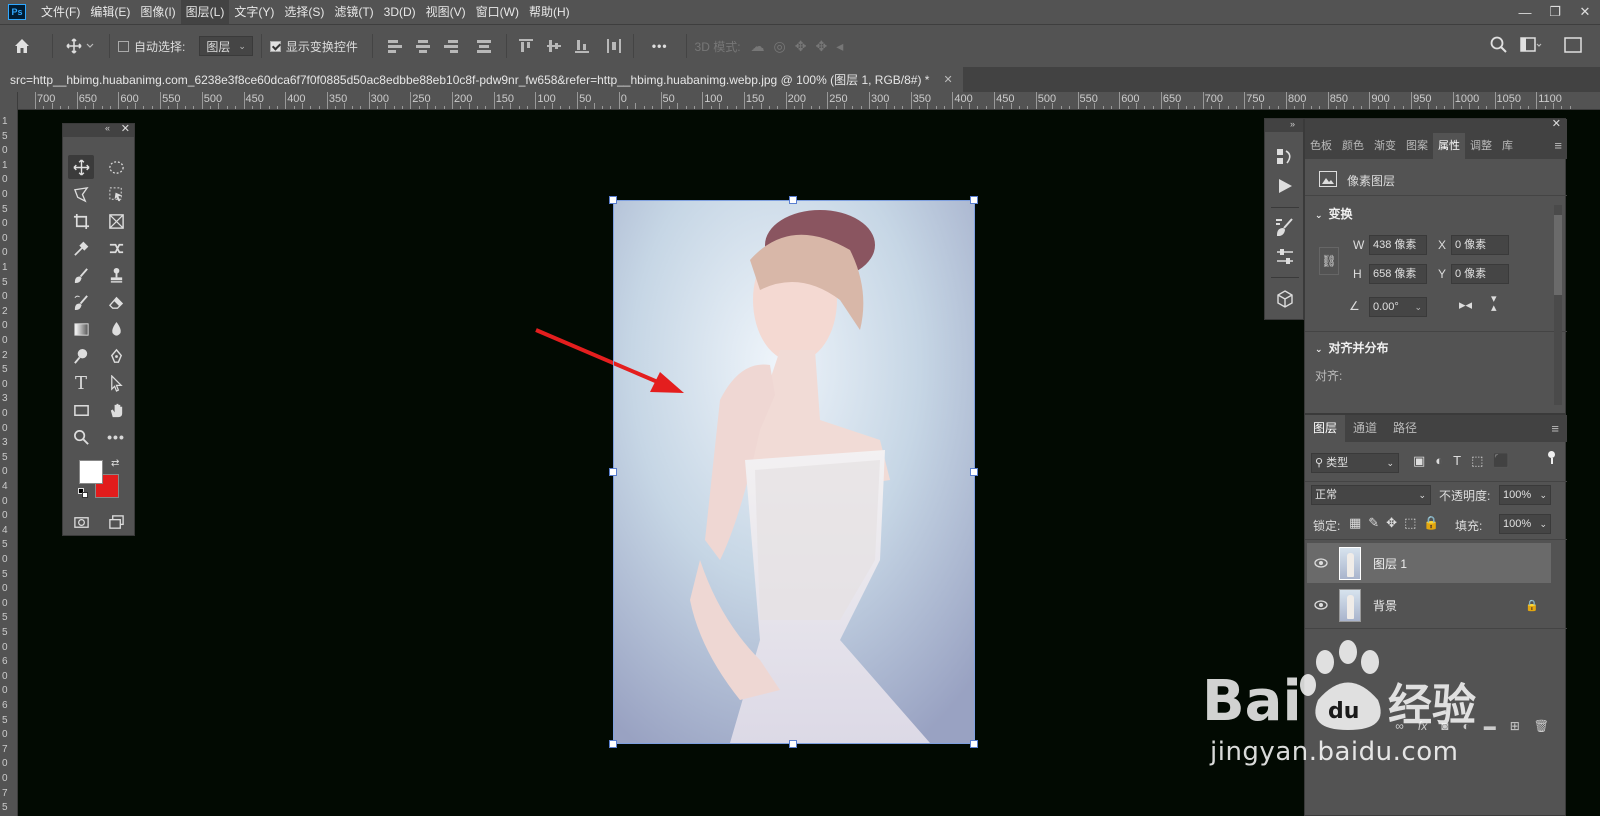 Image resolution: width=1600 pixels, height=816 pixels. I want to click on adjustments-sliders-icon, so click(1285, 258).